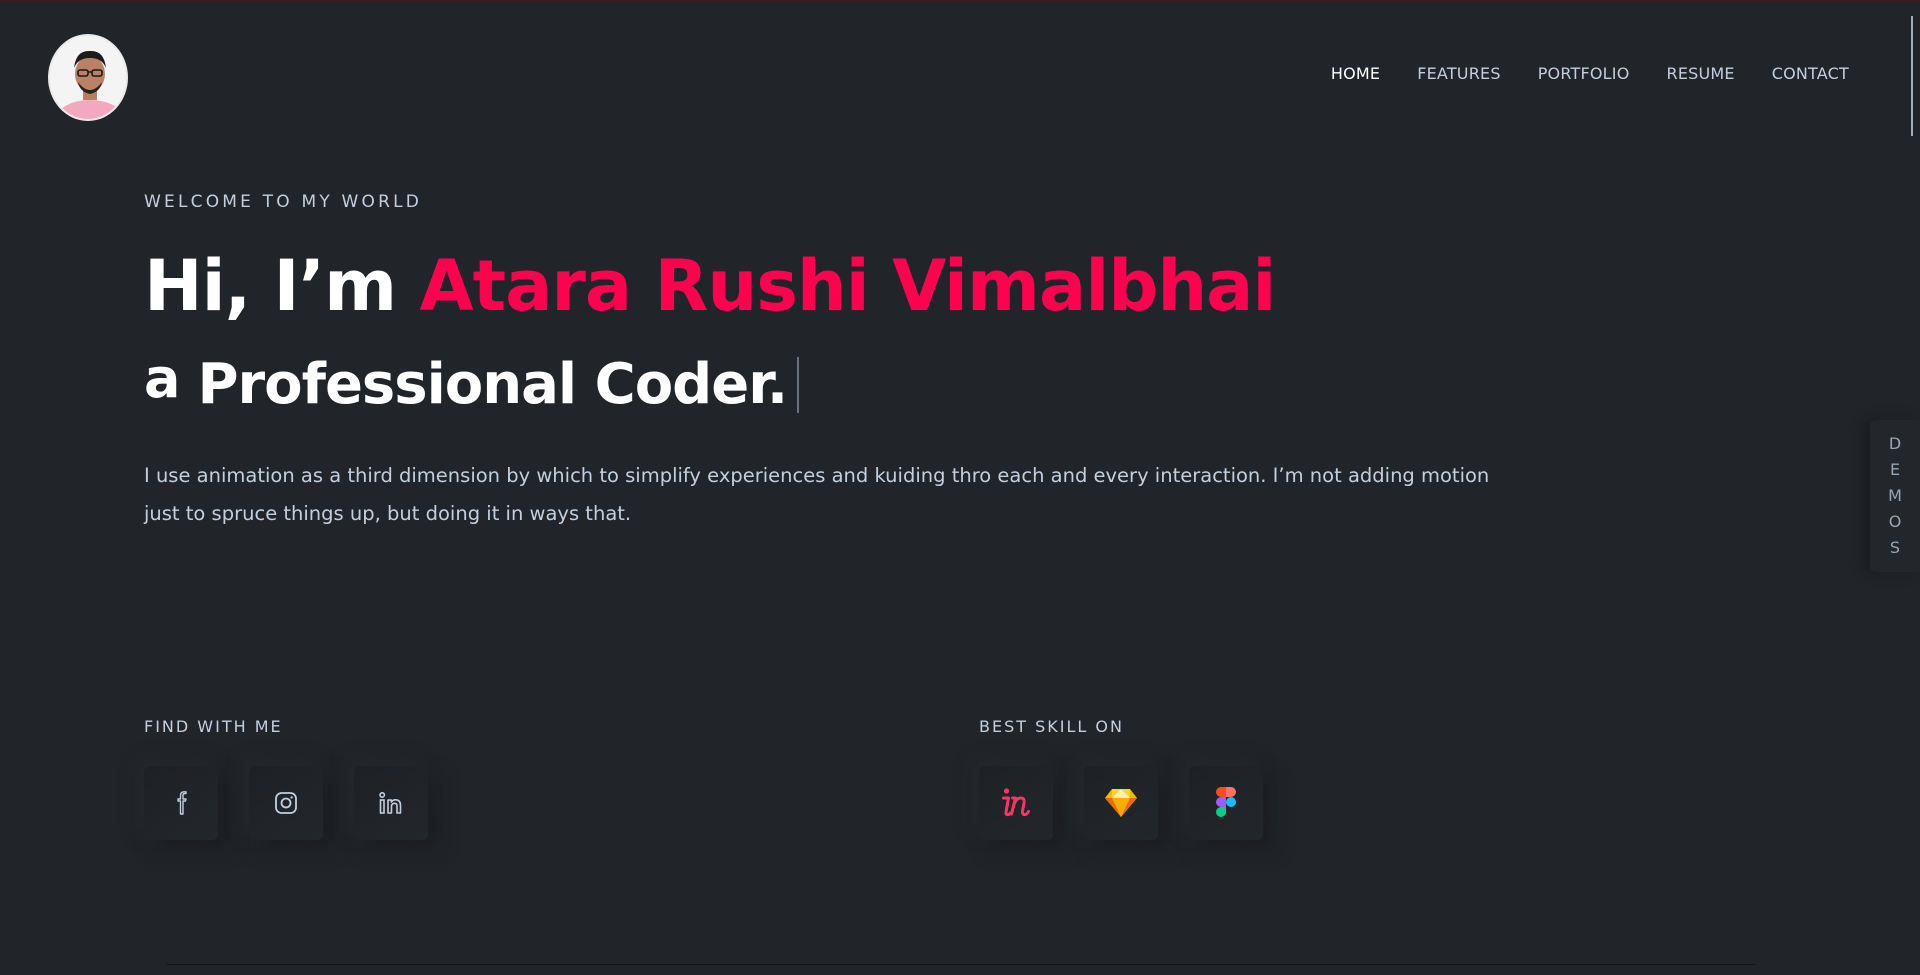  I want to click on typing-cursor, so click(798, 384).